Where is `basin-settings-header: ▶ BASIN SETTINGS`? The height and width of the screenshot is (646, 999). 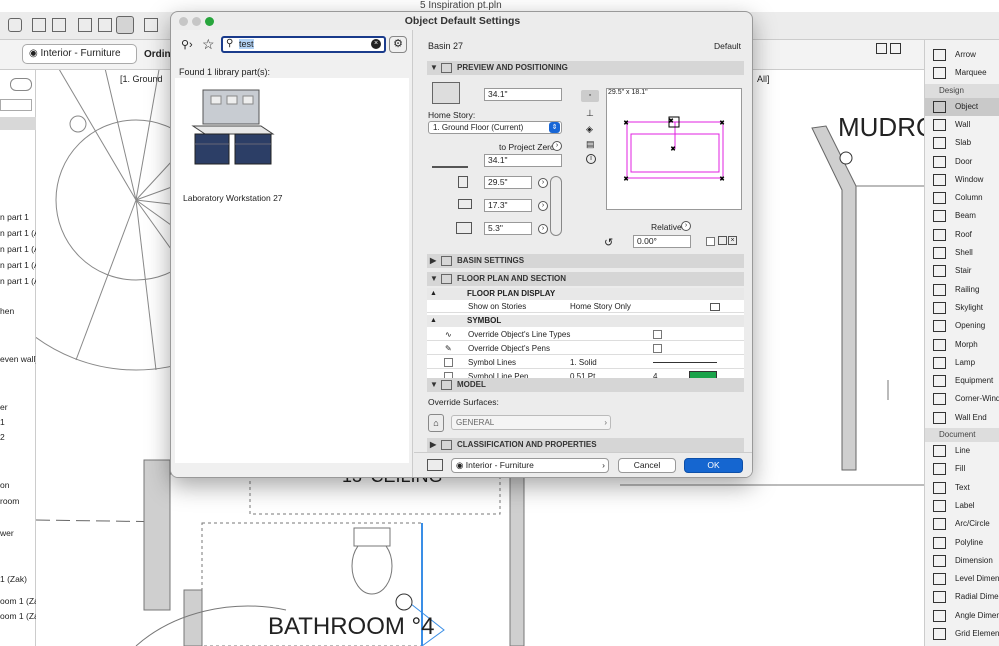
basin-settings-header: ▶ BASIN SETTINGS is located at coordinates (585, 261).